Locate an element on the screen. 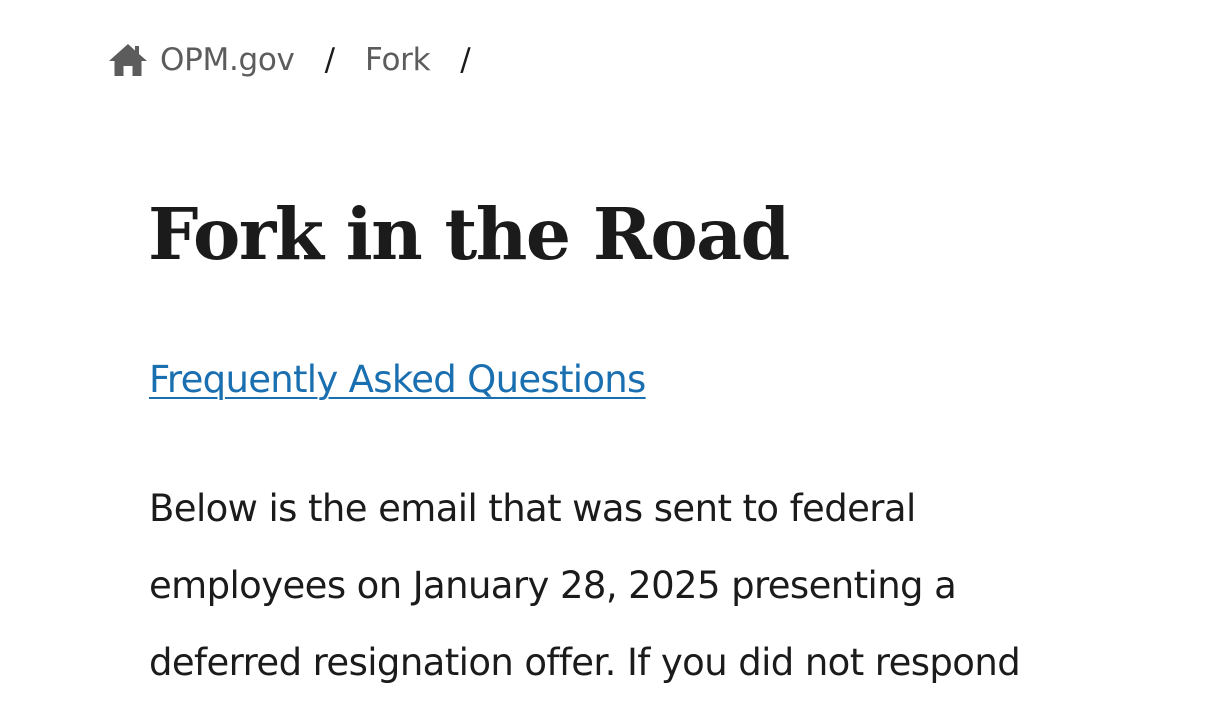 The image size is (1230, 701). page-title: Fork in the Road is located at coordinates (469, 234).